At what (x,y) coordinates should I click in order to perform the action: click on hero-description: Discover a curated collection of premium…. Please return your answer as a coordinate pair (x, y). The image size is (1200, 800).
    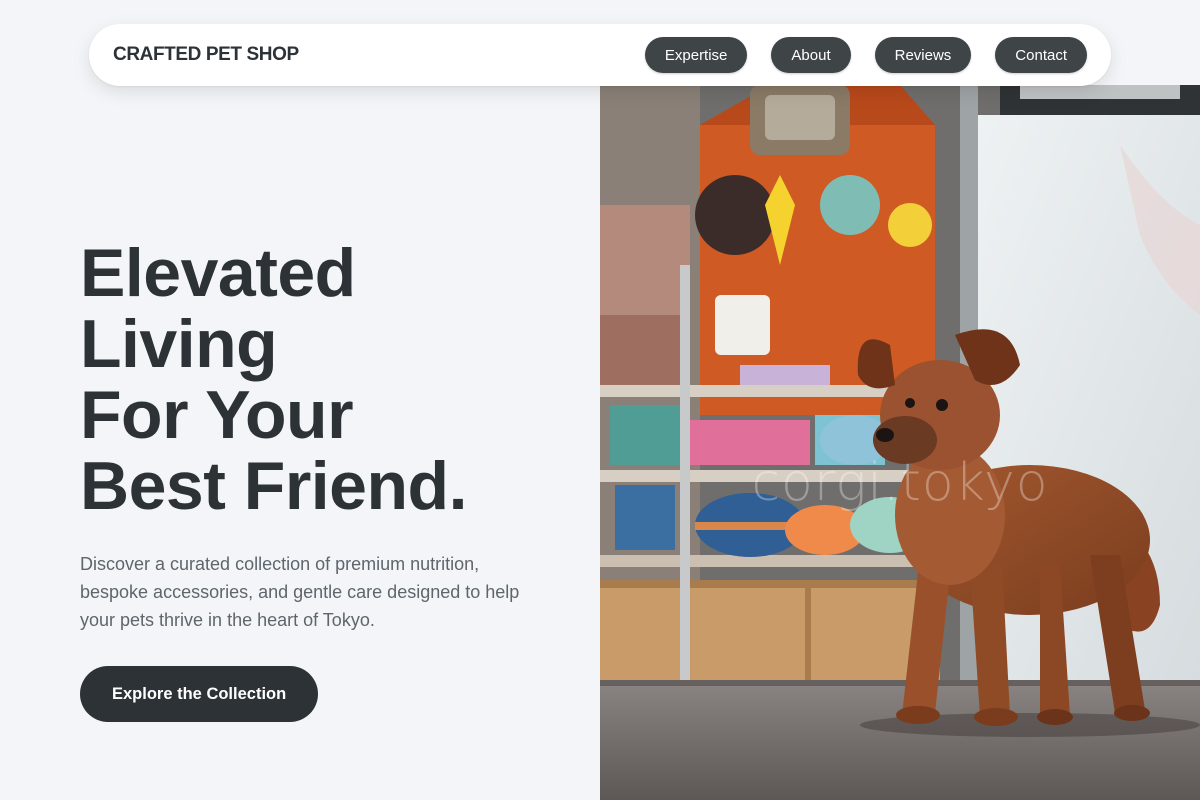
    Looking at the image, I should click on (300, 592).